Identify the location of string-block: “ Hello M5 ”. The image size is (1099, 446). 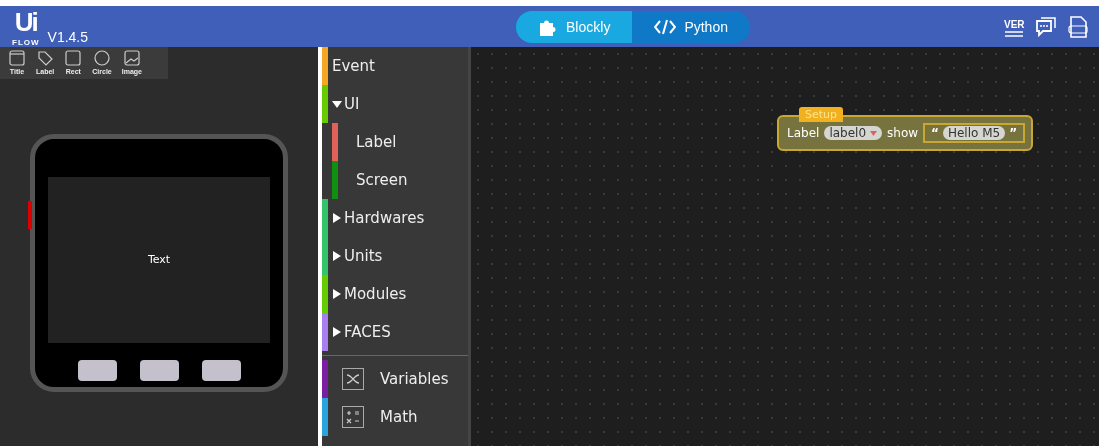
(974, 133).